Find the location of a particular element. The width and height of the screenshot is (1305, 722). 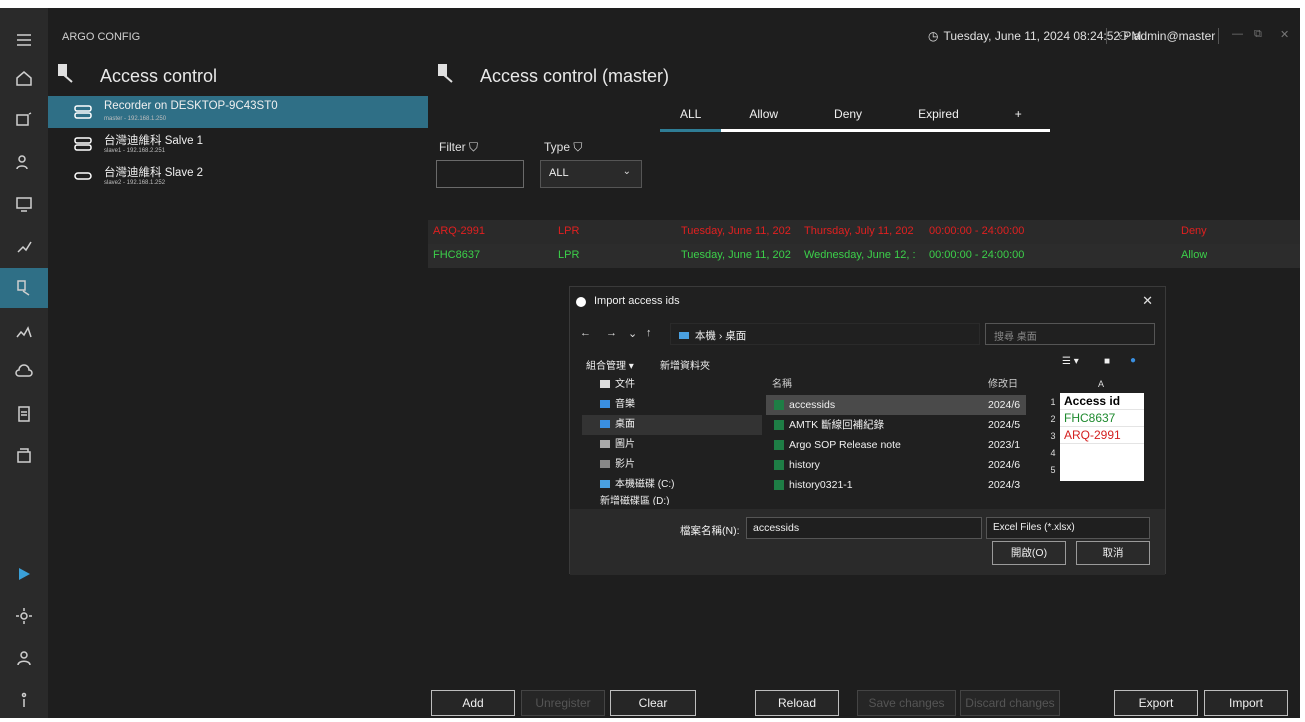

add-button: Add is located at coordinates (473, 703).